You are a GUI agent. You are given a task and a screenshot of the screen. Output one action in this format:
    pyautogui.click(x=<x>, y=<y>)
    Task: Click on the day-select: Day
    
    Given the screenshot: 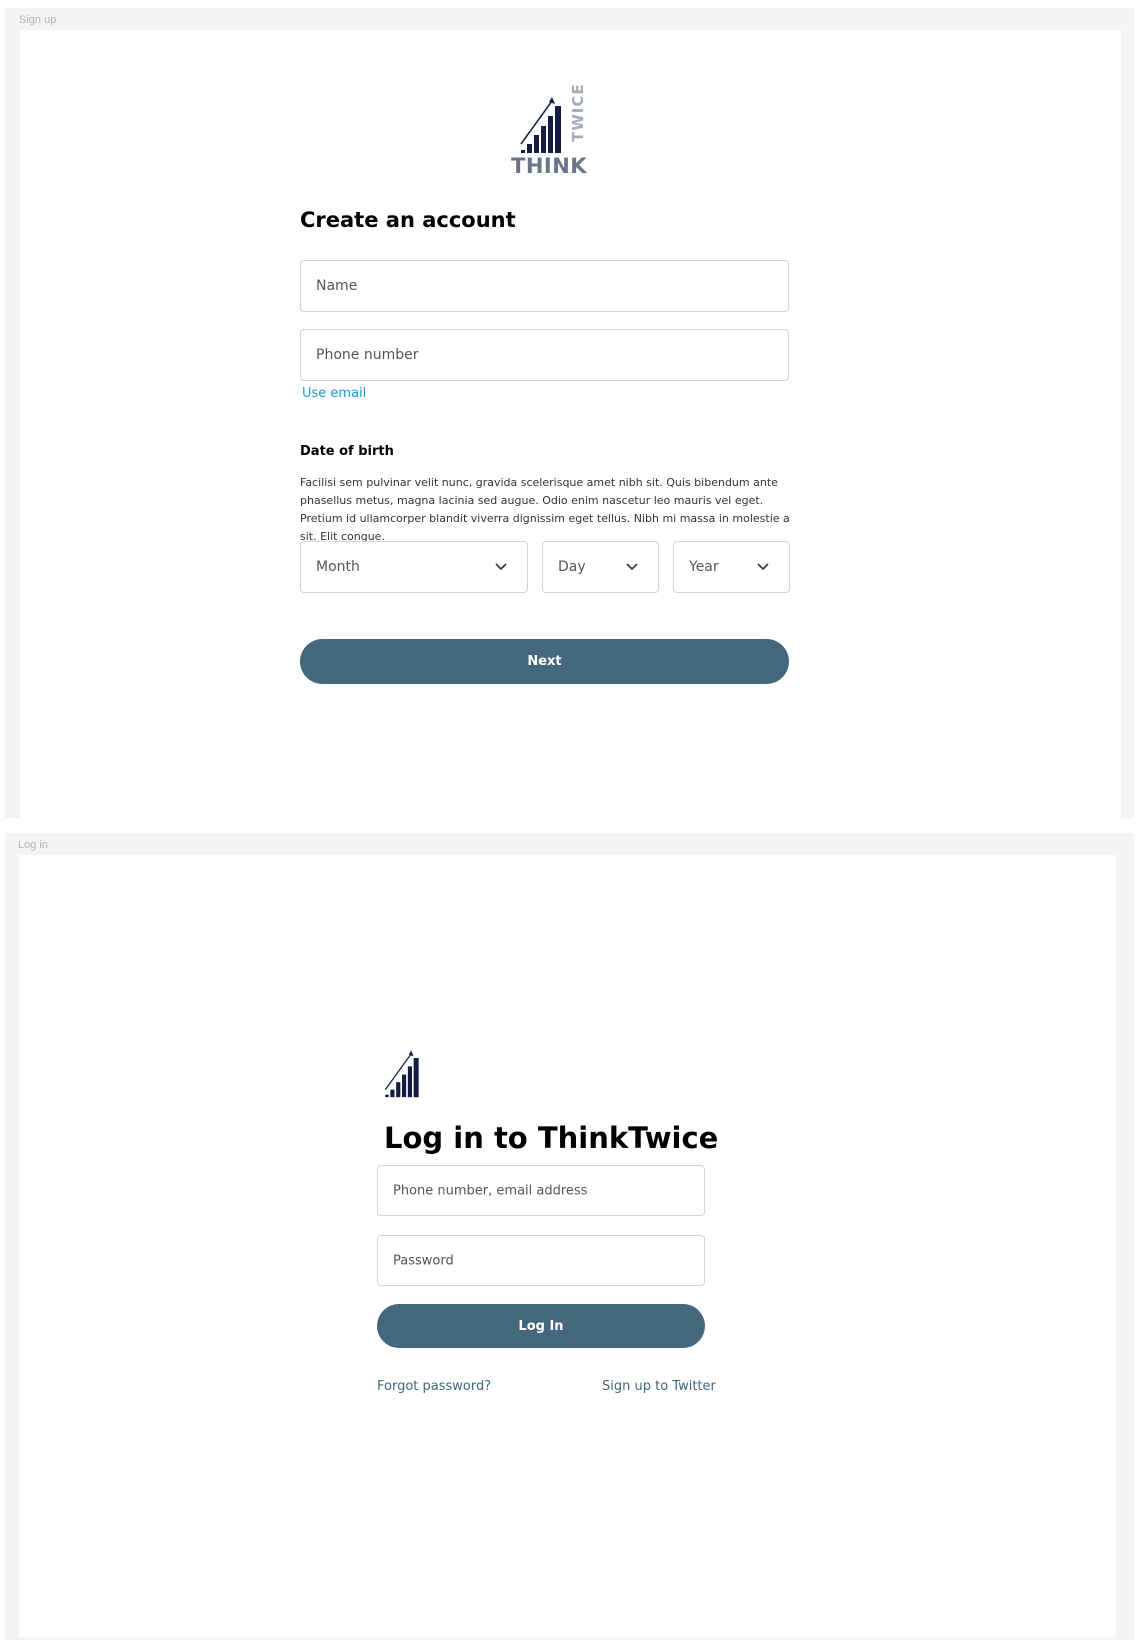 What is the action you would take?
    pyautogui.click(x=600, y=567)
    